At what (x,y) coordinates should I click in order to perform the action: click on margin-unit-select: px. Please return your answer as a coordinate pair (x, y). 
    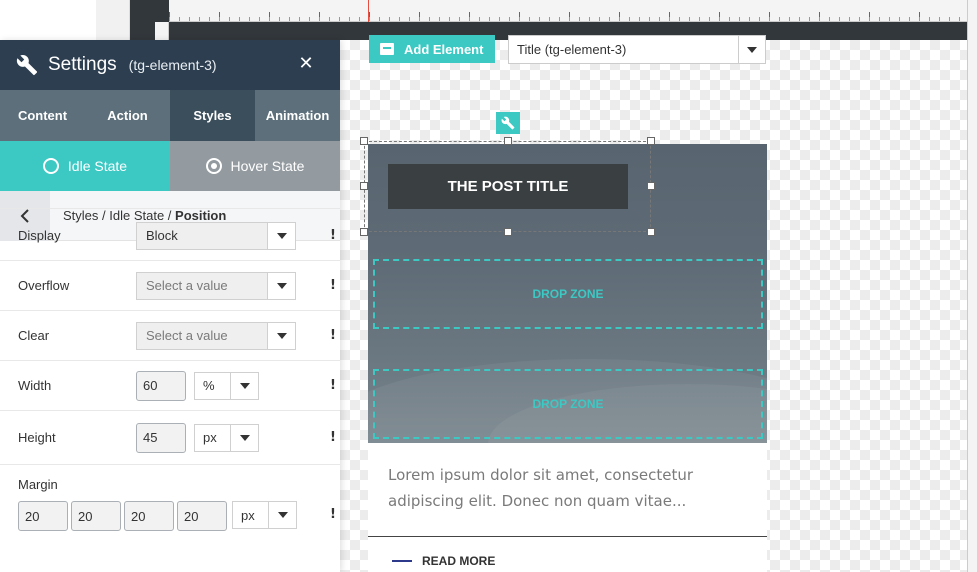
    Looking at the image, I should click on (264, 515).